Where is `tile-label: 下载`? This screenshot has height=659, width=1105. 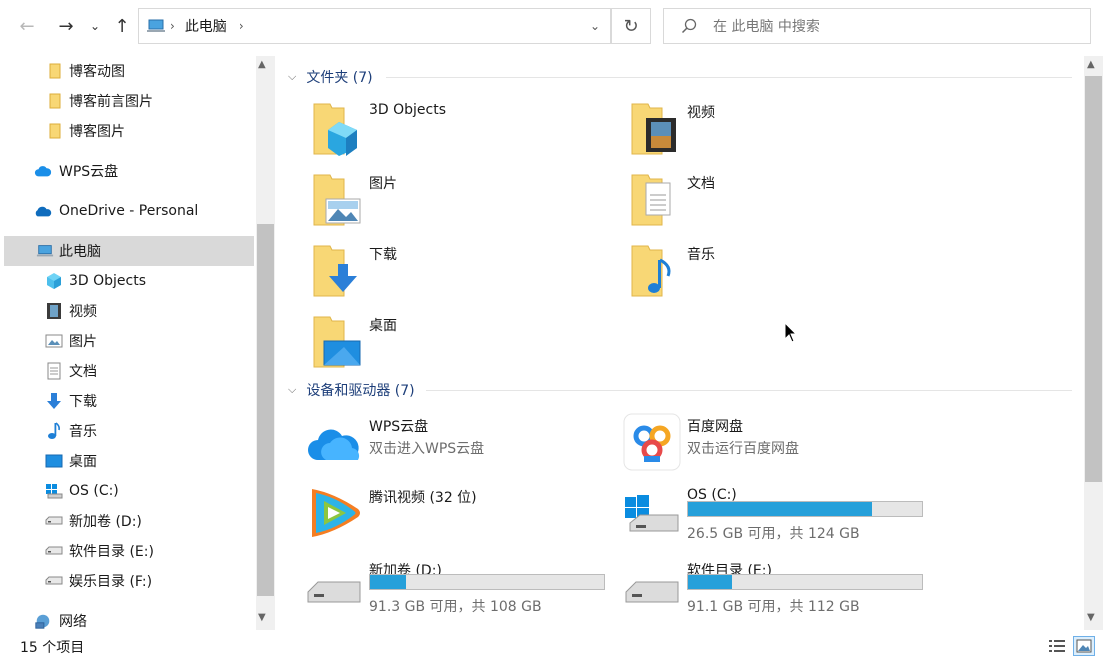 tile-label: 下载 is located at coordinates (383, 255).